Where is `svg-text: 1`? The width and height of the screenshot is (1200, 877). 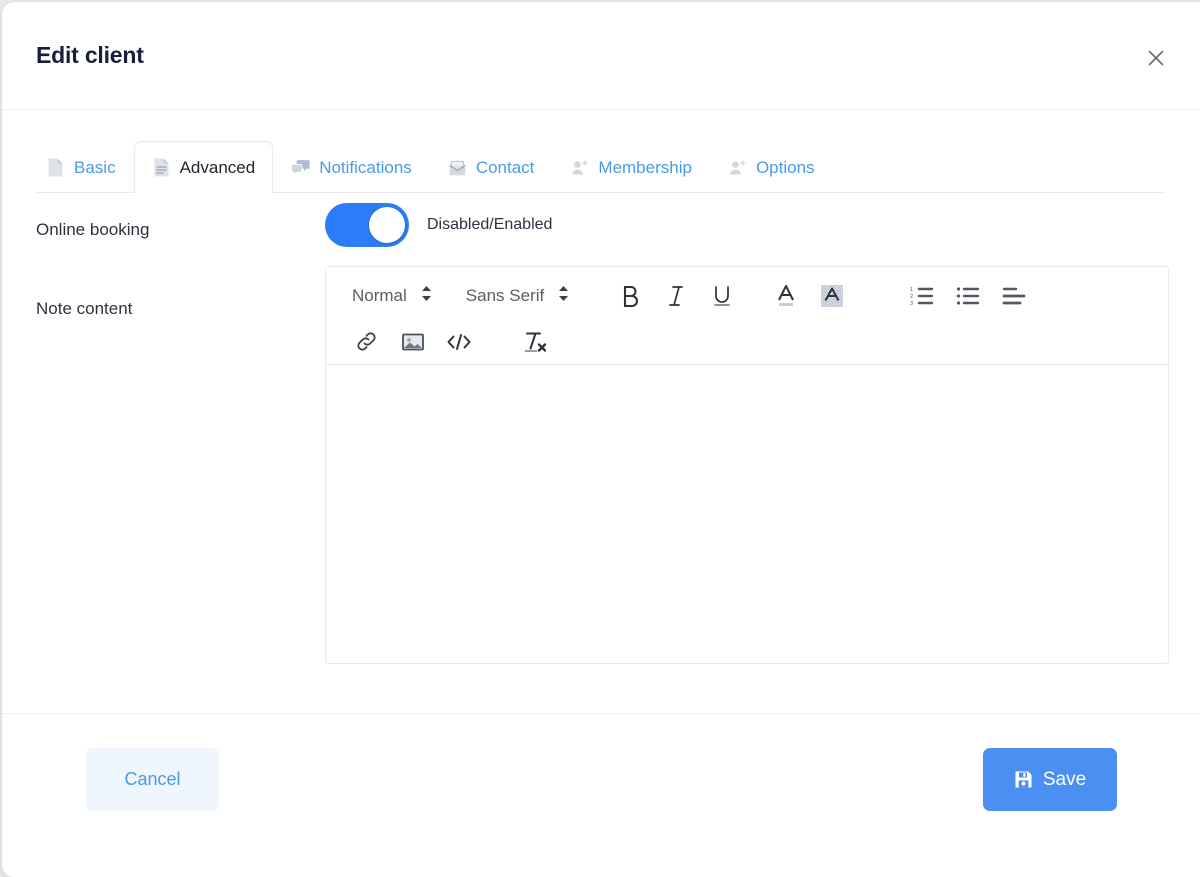
svg-text: 1 is located at coordinates (911, 290).